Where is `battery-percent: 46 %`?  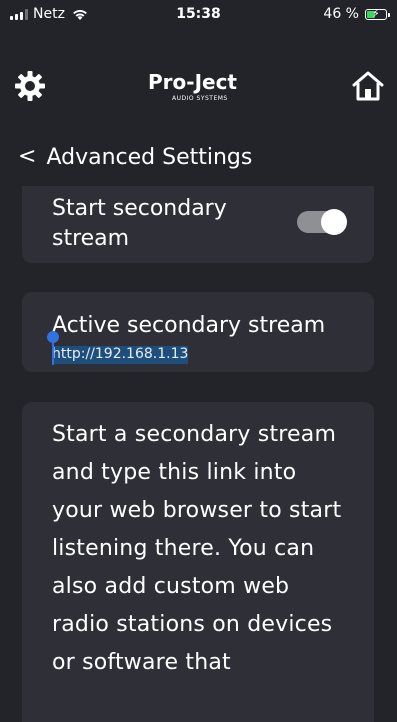 battery-percent: 46 % is located at coordinates (341, 14).